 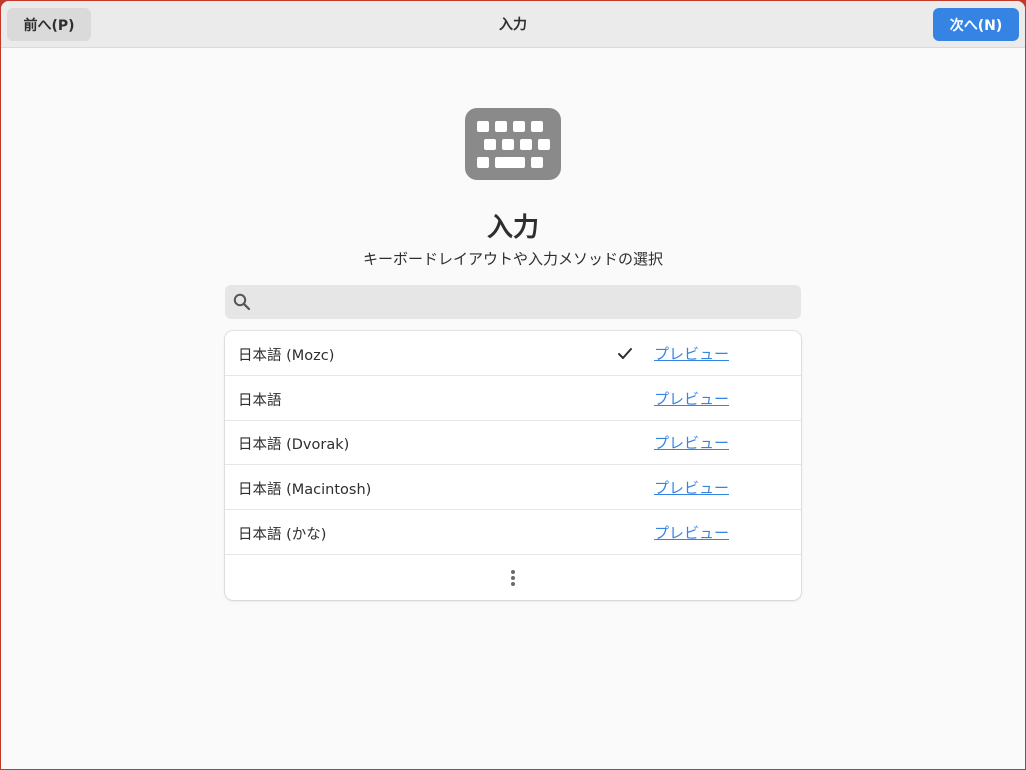 What do you see at coordinates (625, 355) in the screenshot?
I see `checkmark-icon` at bounding box center [625, 355].